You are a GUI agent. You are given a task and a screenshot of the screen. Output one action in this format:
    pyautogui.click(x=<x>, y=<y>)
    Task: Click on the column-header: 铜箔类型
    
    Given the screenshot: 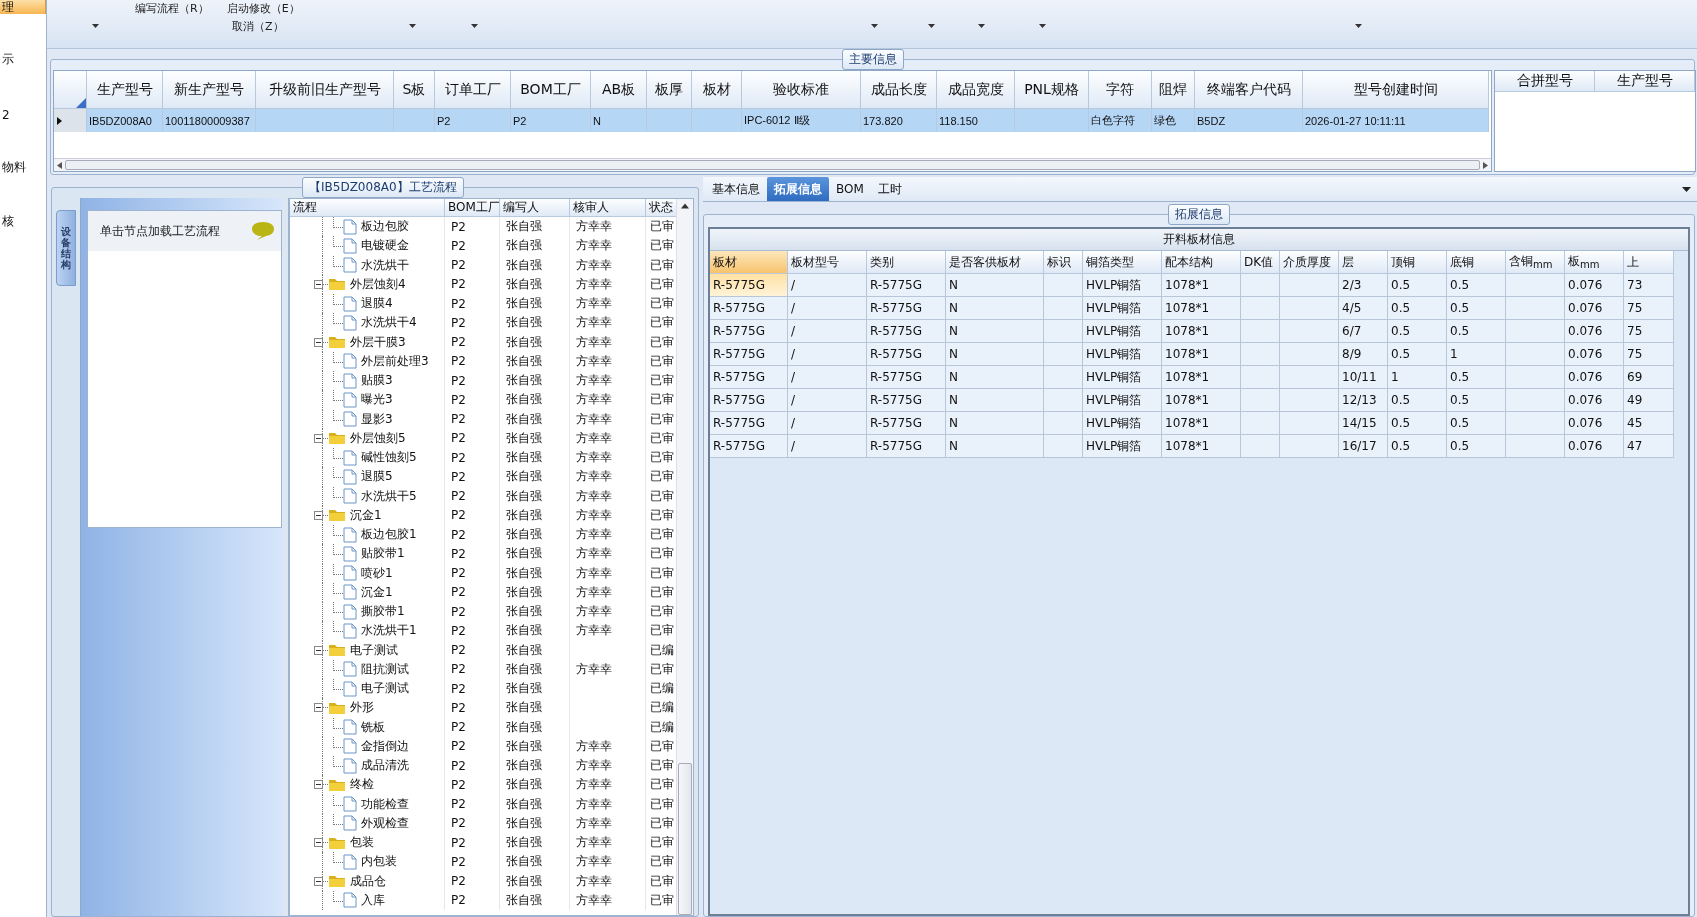 What is the action you would take?
    pyautogui.click(x=1122, y=262)
    